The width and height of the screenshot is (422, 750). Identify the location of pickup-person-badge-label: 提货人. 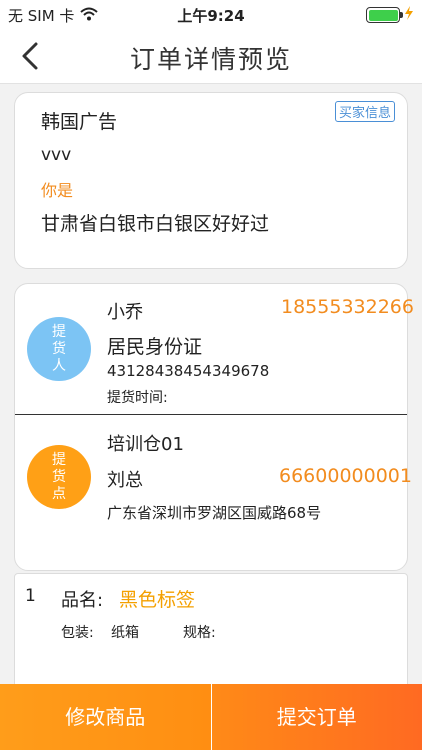
(59, 349).